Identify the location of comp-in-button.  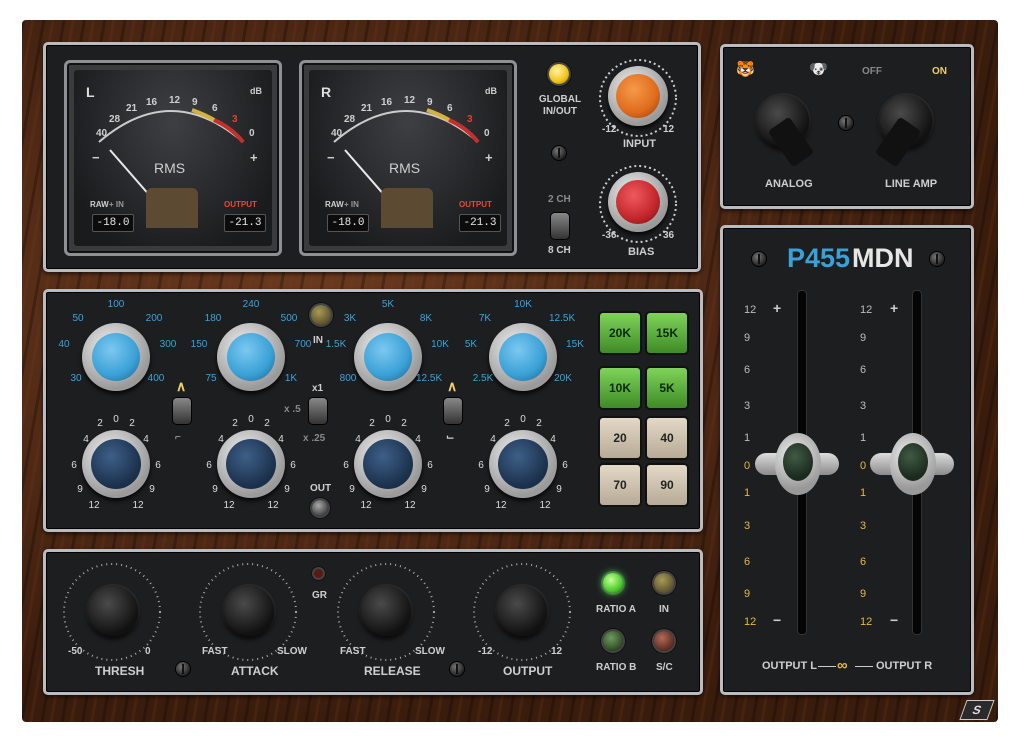
(664, 583).